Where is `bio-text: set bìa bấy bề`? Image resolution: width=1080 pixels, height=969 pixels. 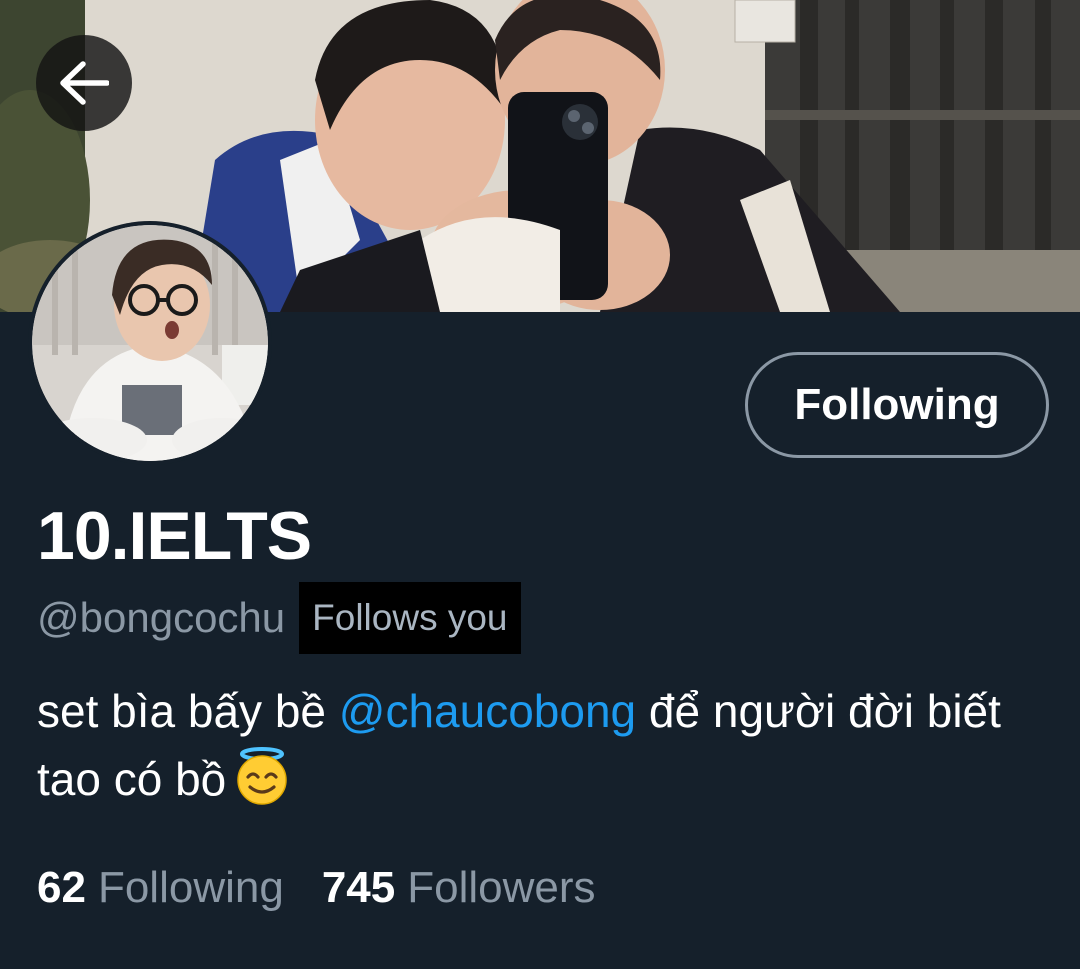
bio-text: set bìa bấy bề is located at coordinates (188, 711).